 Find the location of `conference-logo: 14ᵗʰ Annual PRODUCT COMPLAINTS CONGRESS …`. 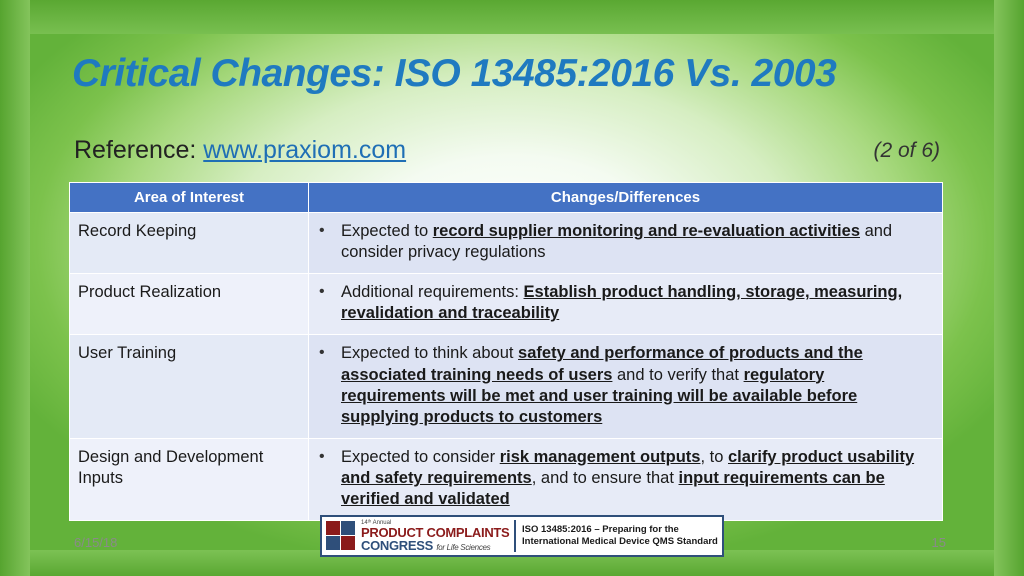

conference-logo: 14ᵗʰ Annual PRODUCT COMPLAINTS CONGRESS … is located at coordinates (418, 536).